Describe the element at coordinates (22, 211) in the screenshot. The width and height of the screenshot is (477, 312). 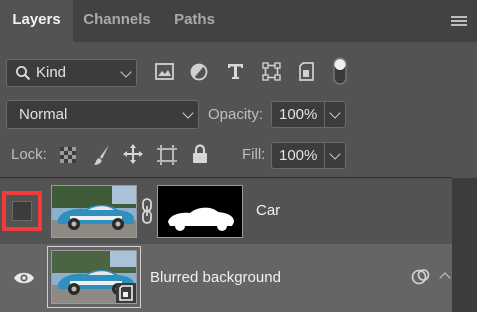
I see `visibility-toggle` at that location.